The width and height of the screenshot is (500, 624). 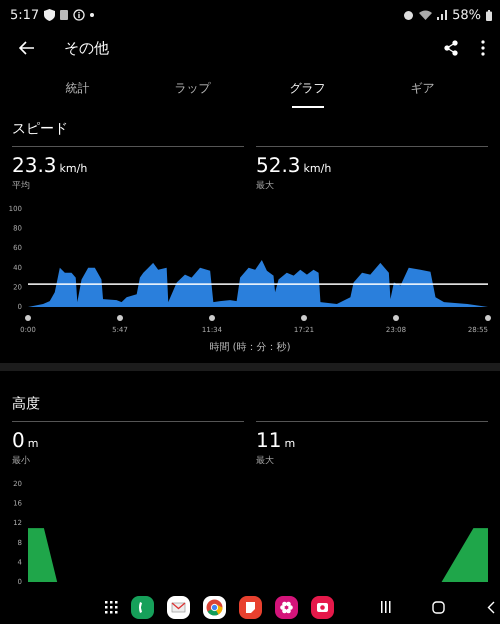 I want to click on stat-value: 0, so click(x=18, y=440).